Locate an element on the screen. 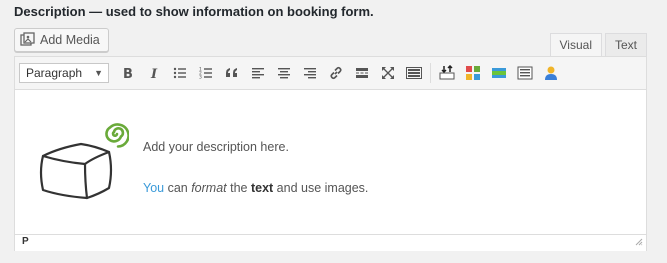 Image resolution: width=667 pixels, height=263 pixels. editor-toolbar: Paragraph ▼ B I 1 2 3 is located at coordinates (330, 73).